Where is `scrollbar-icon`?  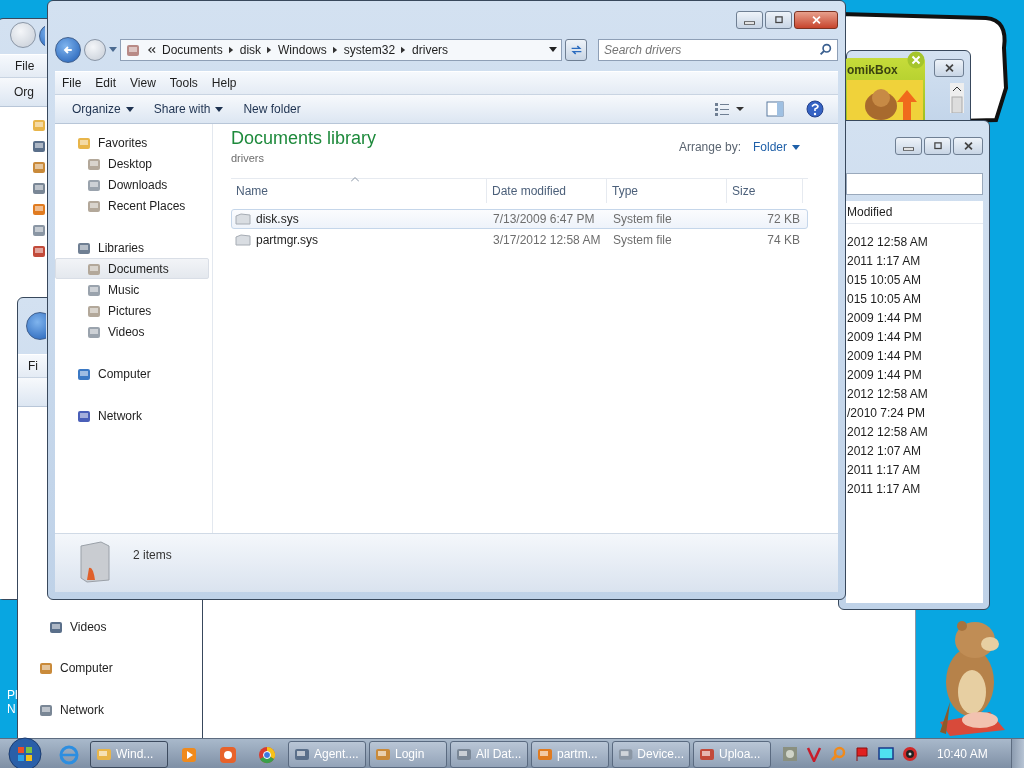 scrollbar-icon is located at coordinates (957, 98).